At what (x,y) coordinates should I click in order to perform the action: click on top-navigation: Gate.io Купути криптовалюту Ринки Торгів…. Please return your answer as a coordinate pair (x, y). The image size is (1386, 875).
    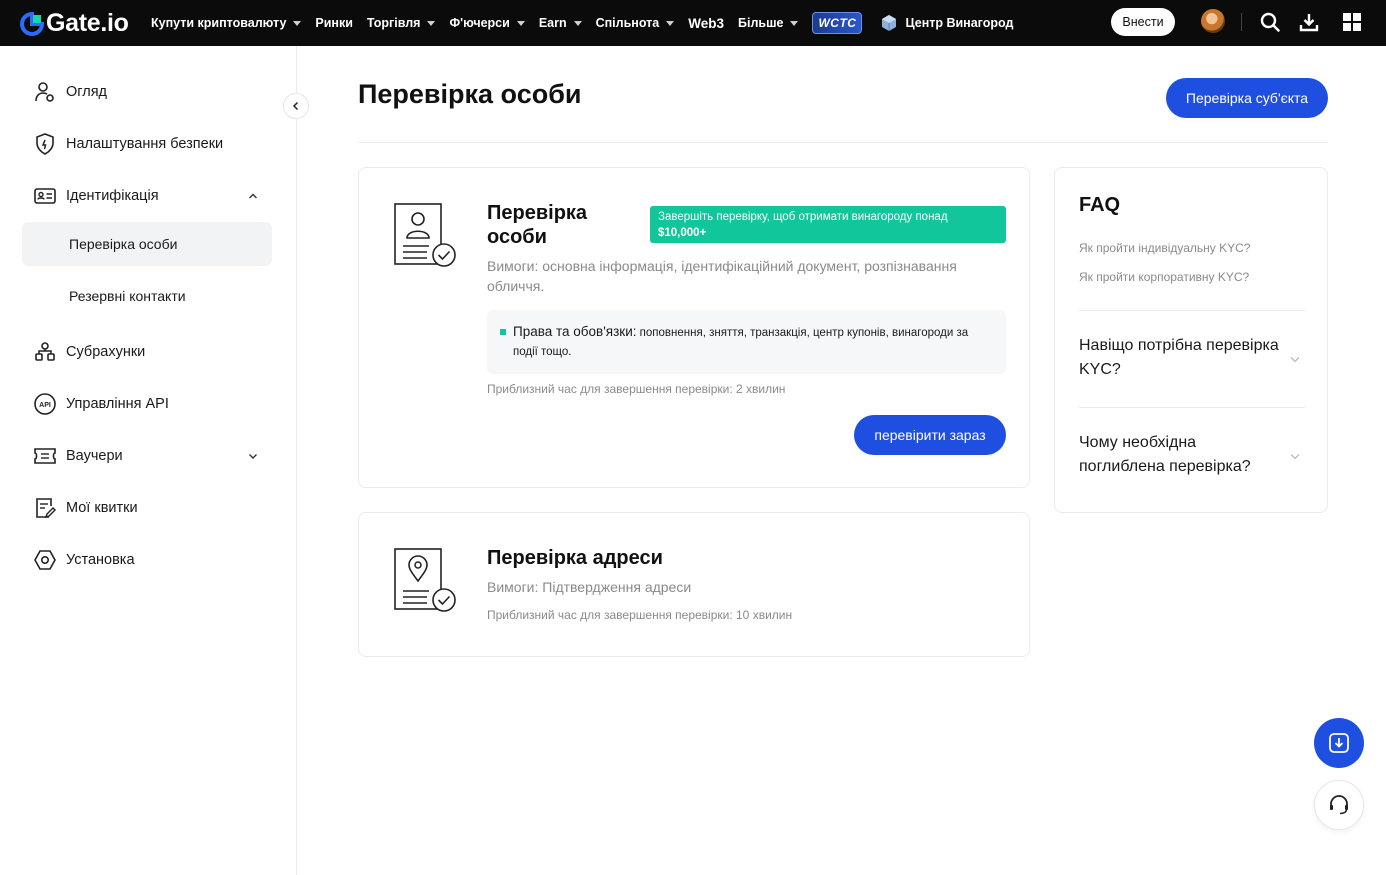
    Looking at the image, I should click on (693, 23).